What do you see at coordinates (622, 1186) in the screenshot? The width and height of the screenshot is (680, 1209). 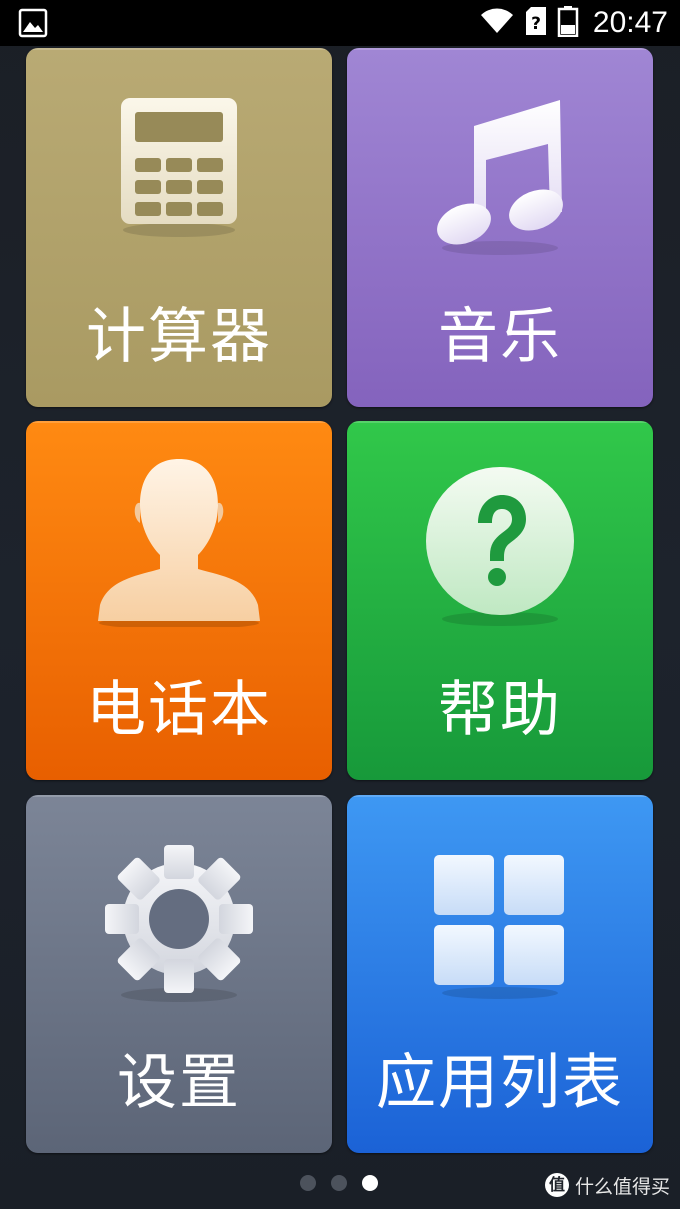 I see `watermark-text: 什么值得买` at bounding box center [622, 1186].